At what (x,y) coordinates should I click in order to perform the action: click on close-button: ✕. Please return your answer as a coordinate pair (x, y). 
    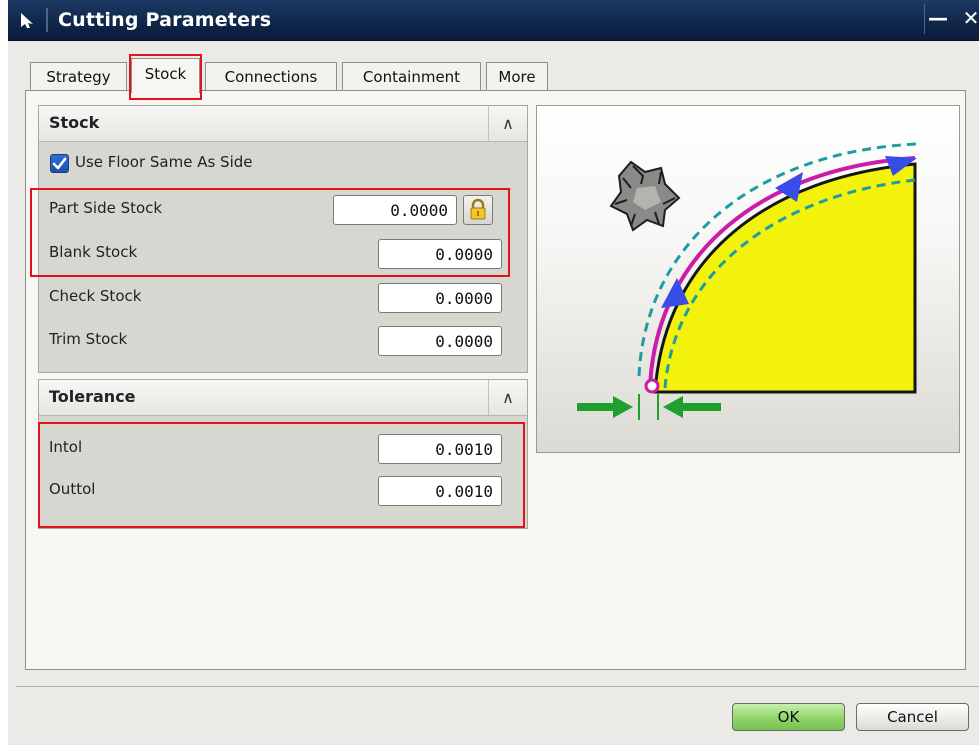
    Looking at the image, I should click on (968, 19).